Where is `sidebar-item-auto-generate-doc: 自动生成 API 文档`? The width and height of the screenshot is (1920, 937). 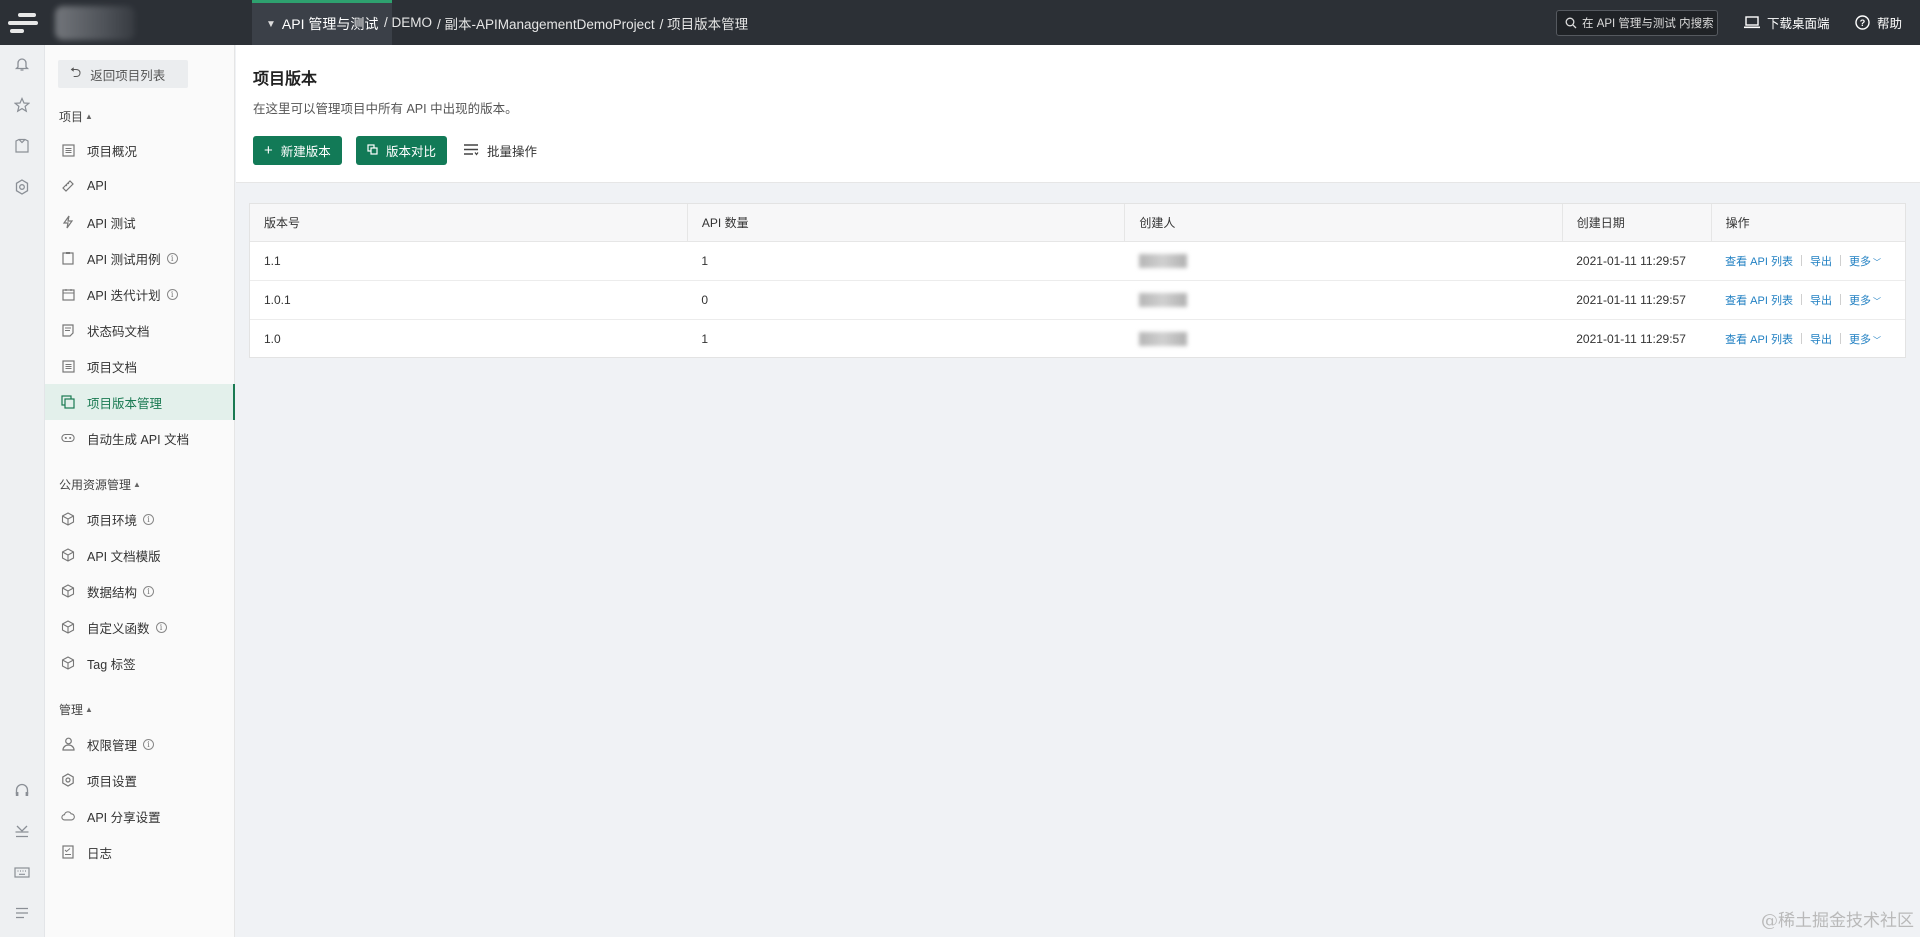
sidebar-item-auto-generate-doc: 自动生成 API 文档 is located at coordinates (140, 438).